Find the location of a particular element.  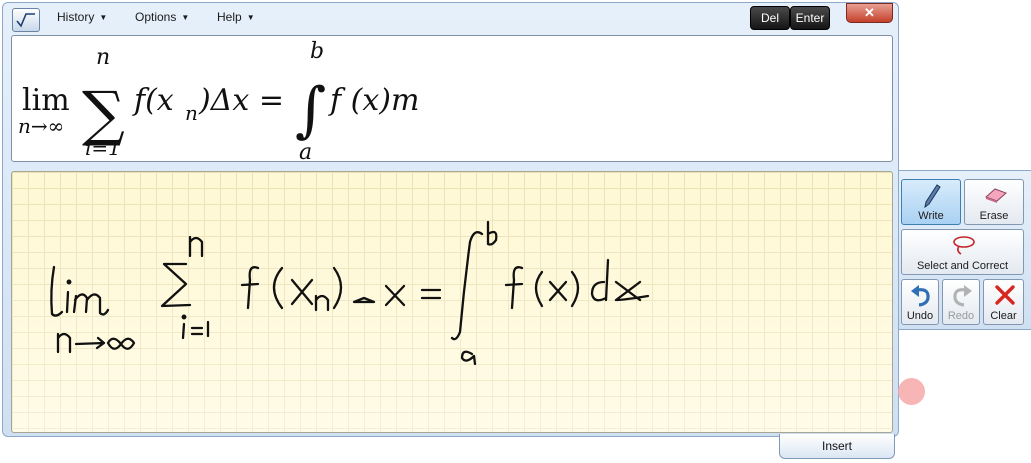

options-menu: Options ▼ is located at coordinates (162, 17).